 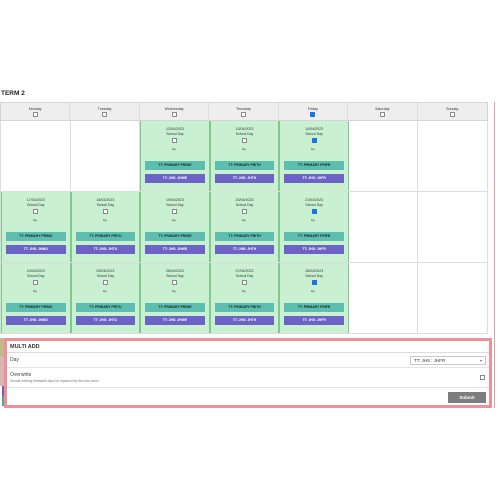 What do you see at coordinates (174, 109) in the screenshot?
I see `weekday-label: Wednesday` at bounding box center [174, 109].